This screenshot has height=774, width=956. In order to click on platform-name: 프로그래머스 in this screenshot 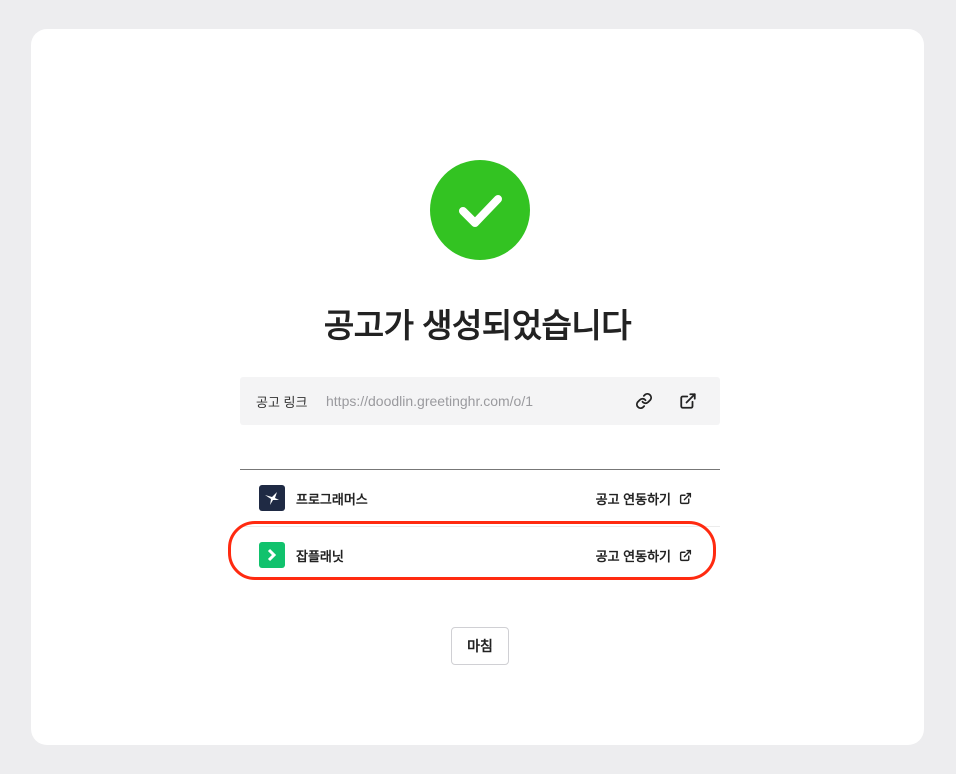, I will do `click(332, 499)`.